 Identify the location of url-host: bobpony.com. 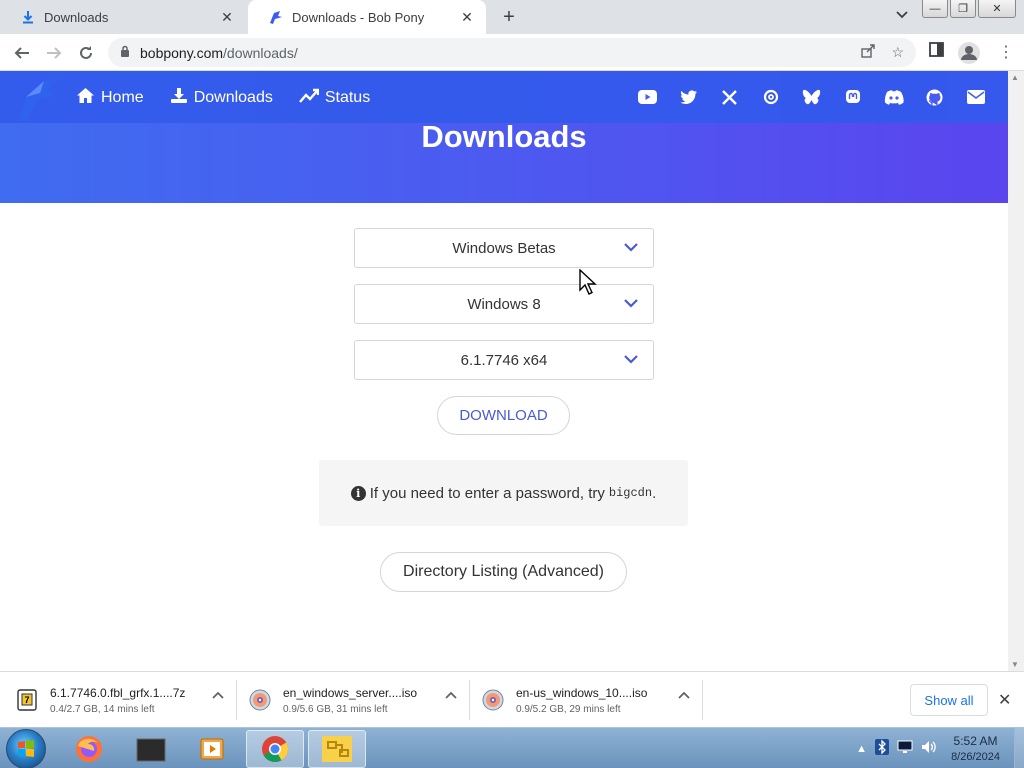
(182, 52).